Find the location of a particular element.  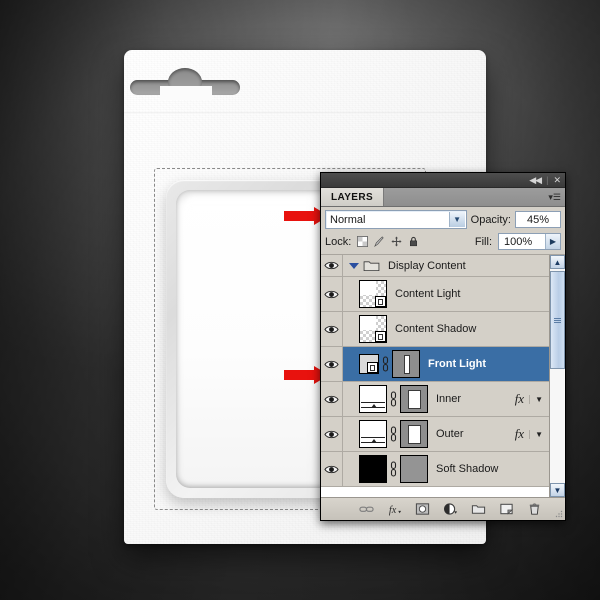

layer-name: Content Light is located at coordinates (428, 294).